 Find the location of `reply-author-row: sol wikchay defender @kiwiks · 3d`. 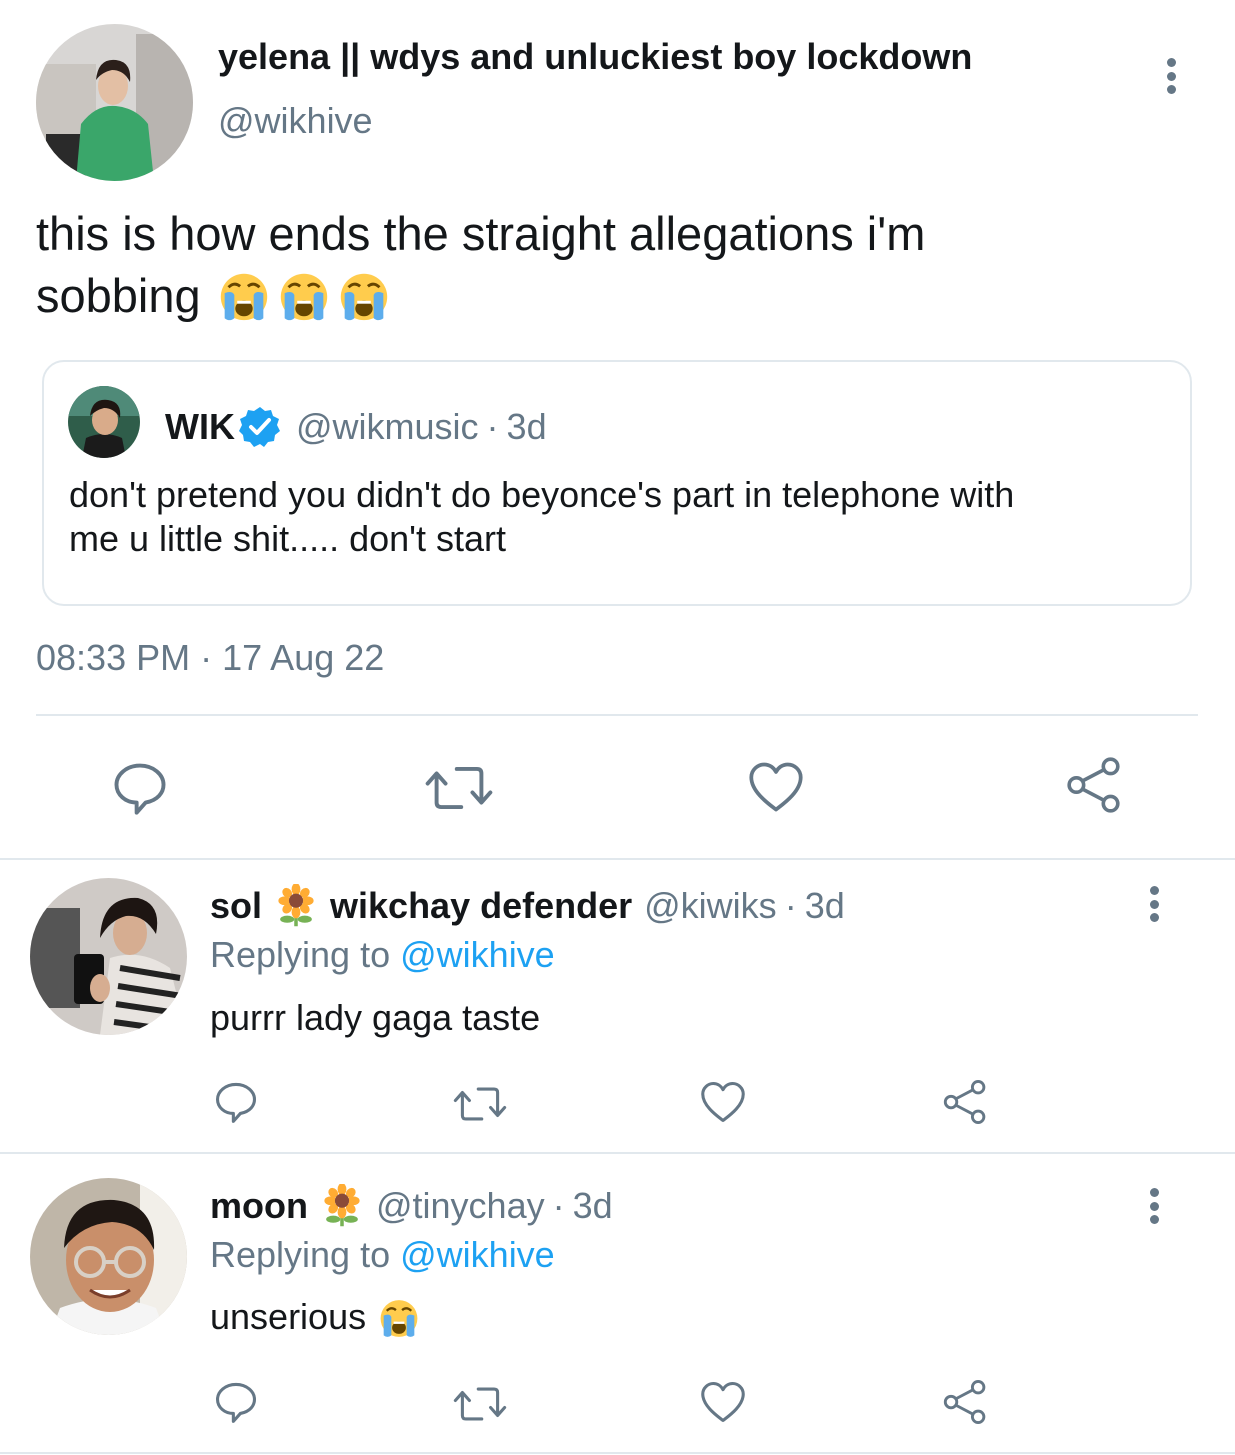

reply-author-row: sol wikchay defender @kiwiks · 3d is located at coordinates (527, 906).